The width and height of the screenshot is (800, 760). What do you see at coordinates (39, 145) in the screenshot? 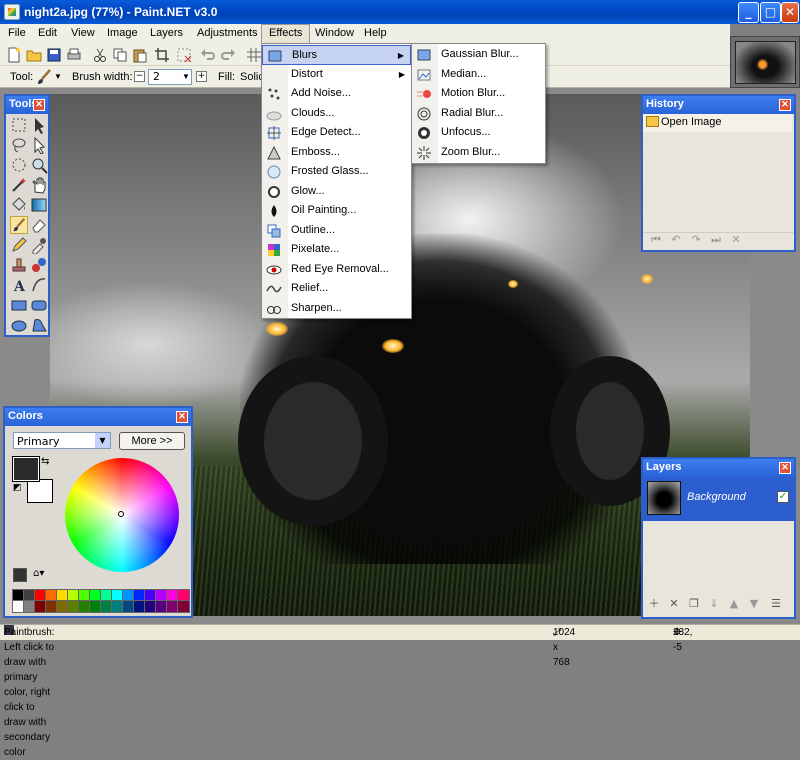
I see `move-pixels-icon` at bounding box center [39, 145].